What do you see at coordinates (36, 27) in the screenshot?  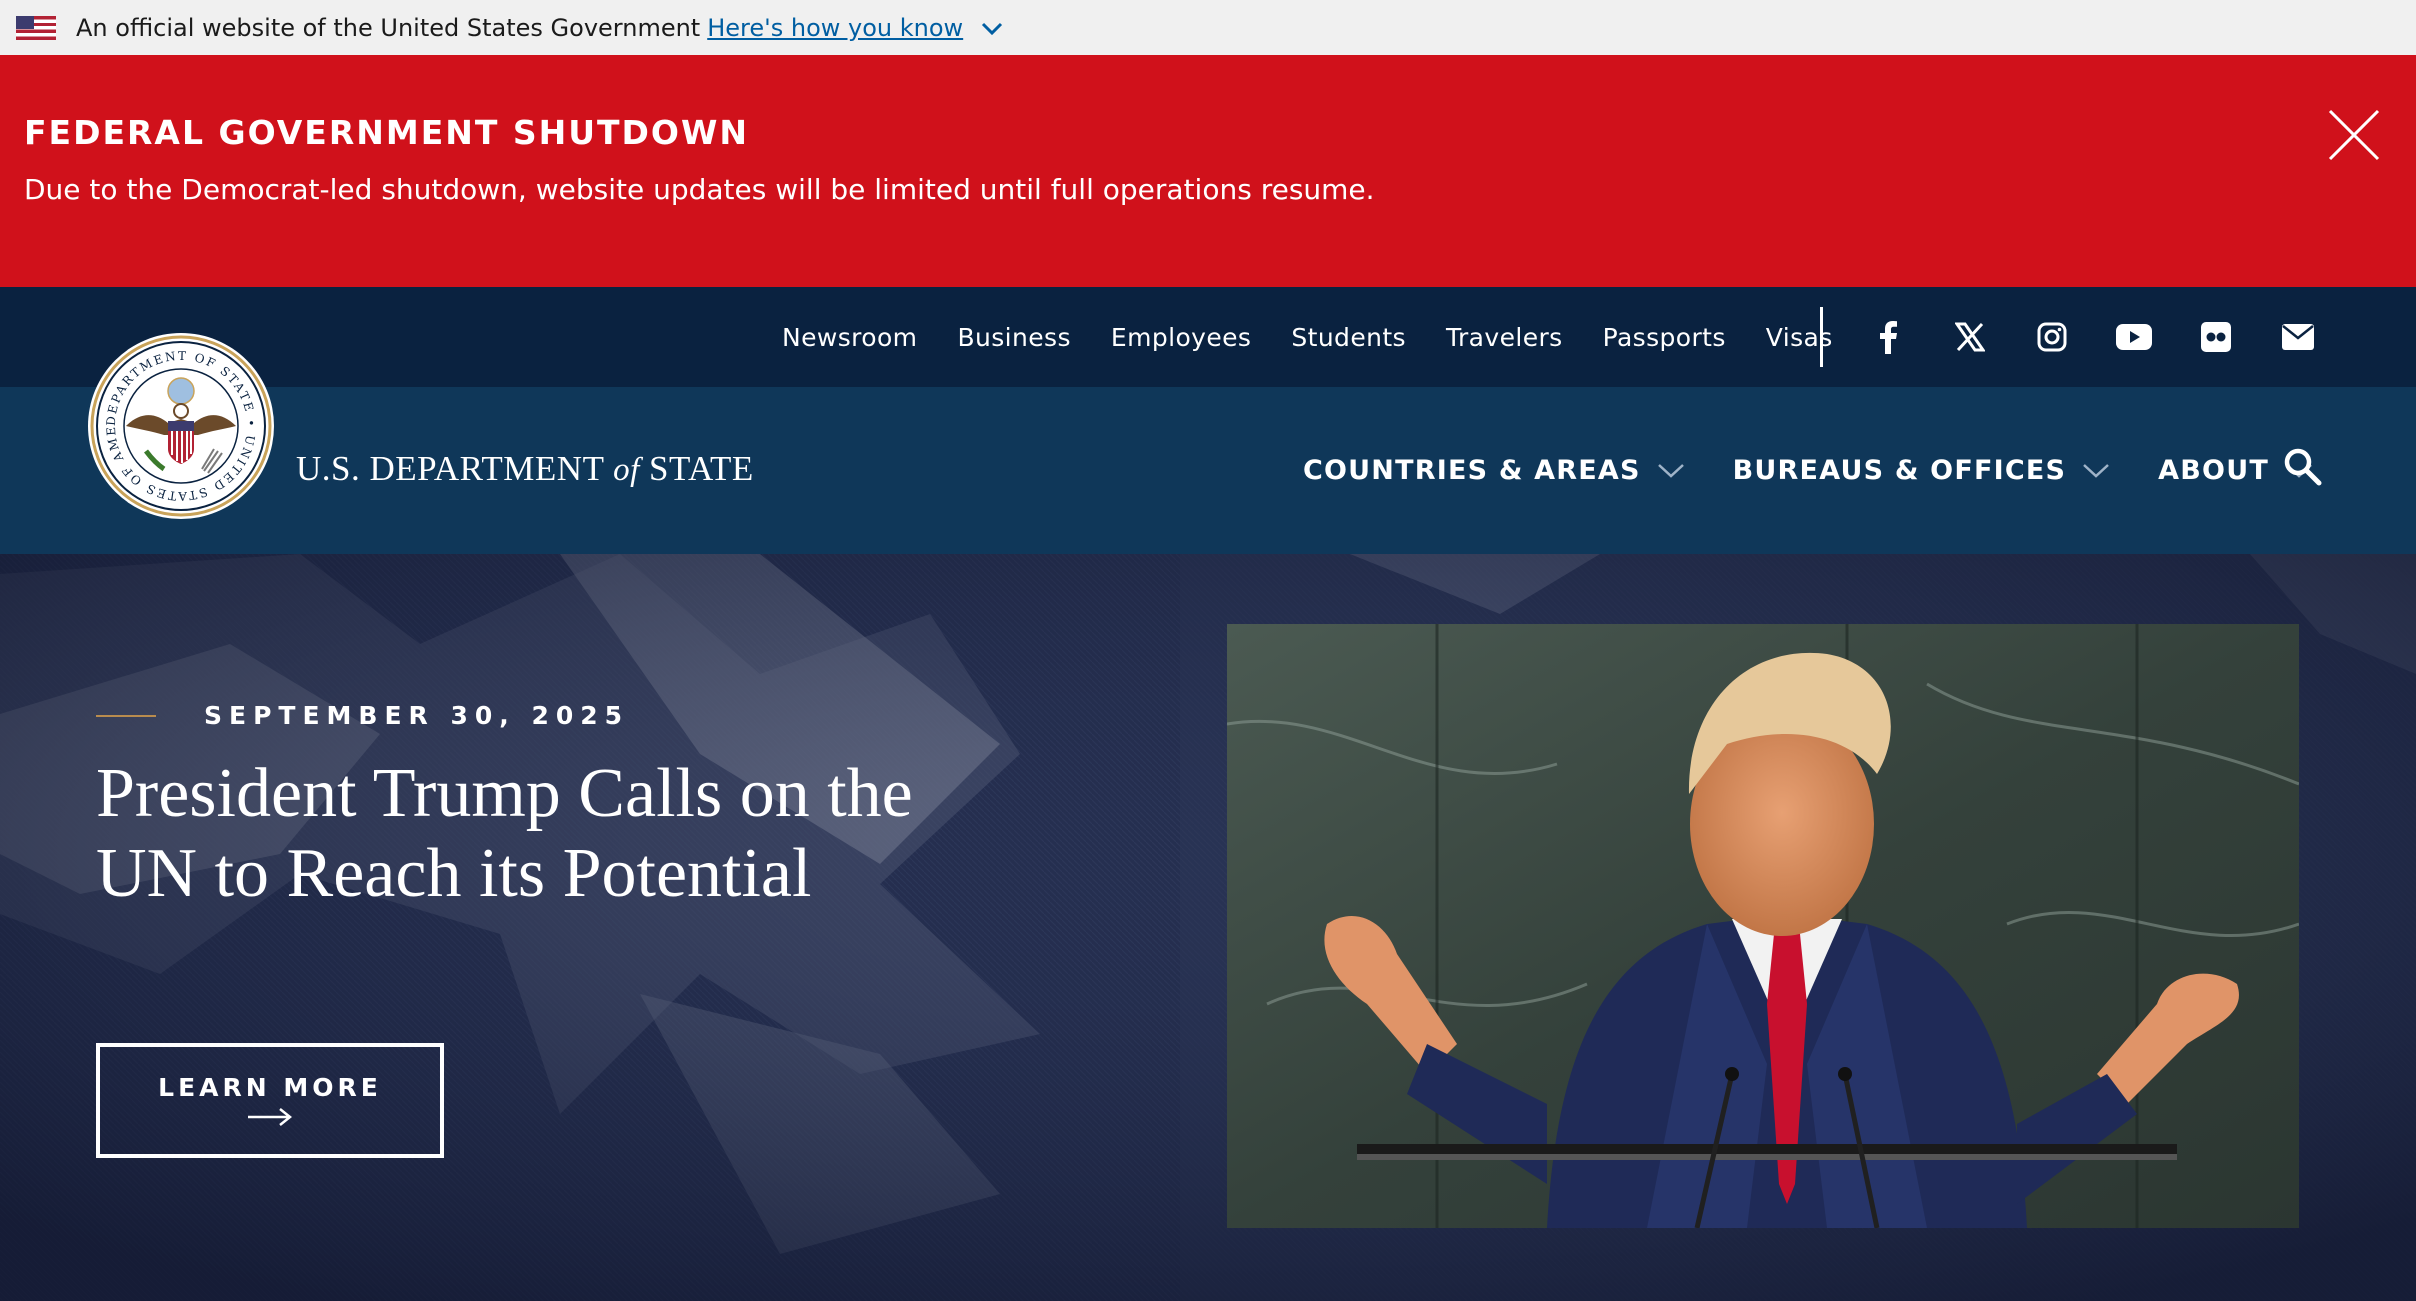 I see `us-flag-icon` at bounding box center [36, 27].